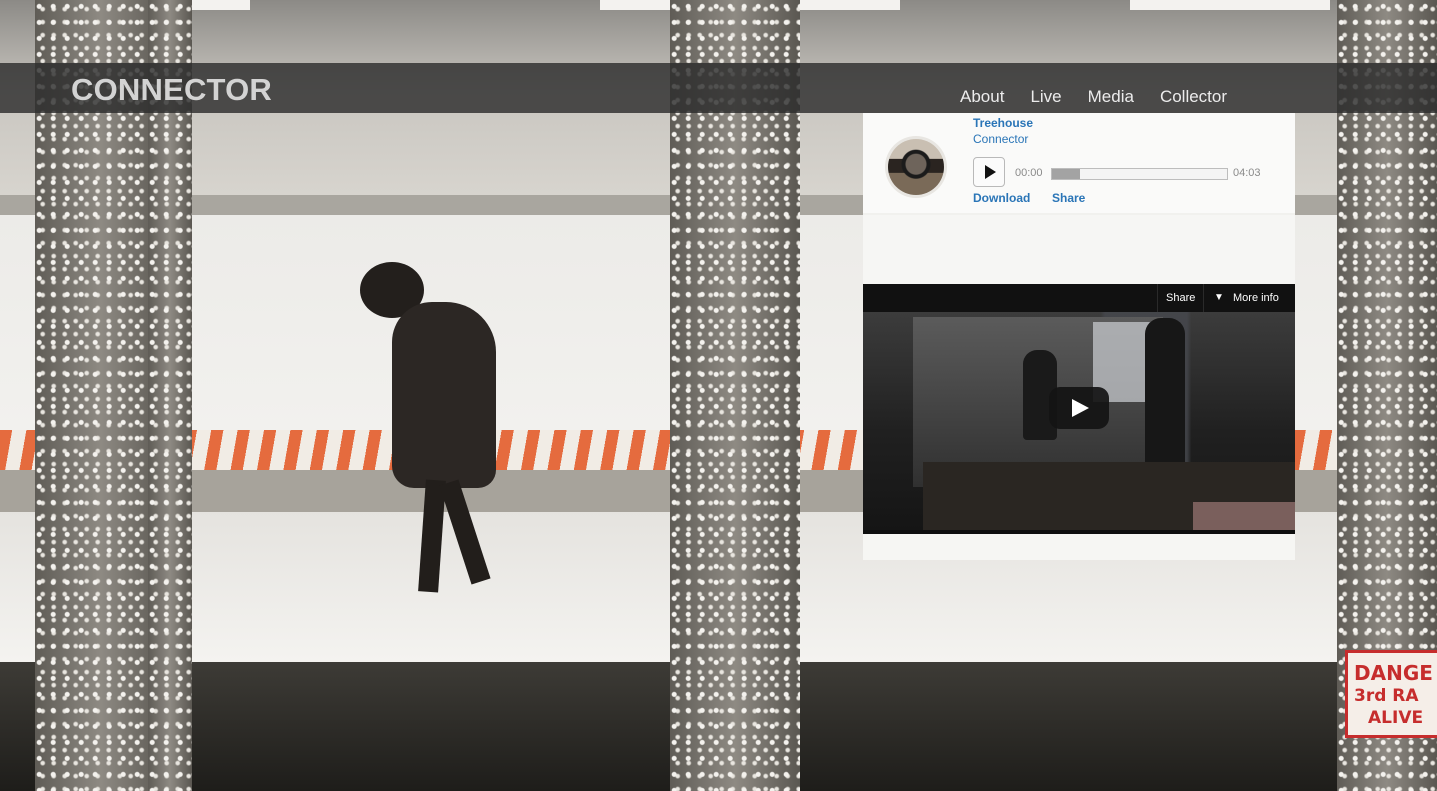  Describe the element at coordinates (1000, 139) in the screenshot. I see `track-artist: Connector` at that location.